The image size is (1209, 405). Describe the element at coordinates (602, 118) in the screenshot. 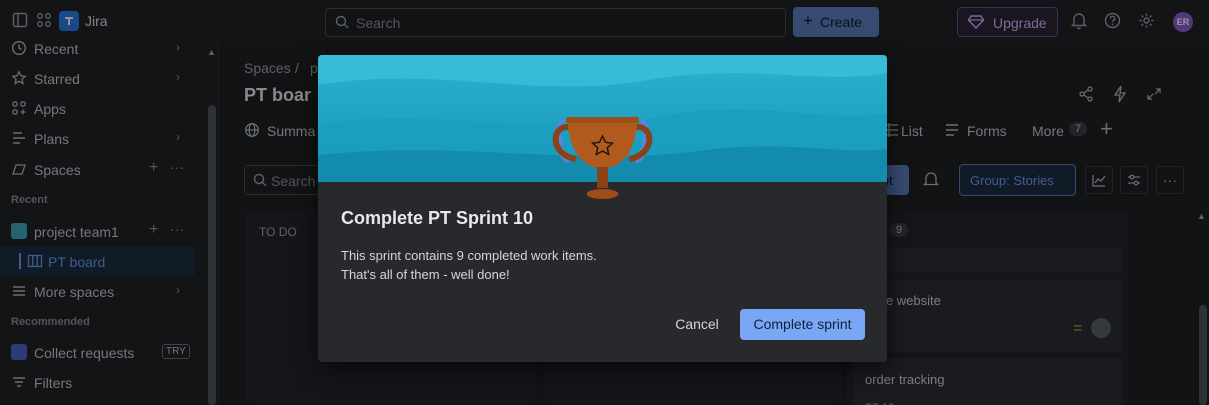

I see `trophy-celebration-image` at that location.